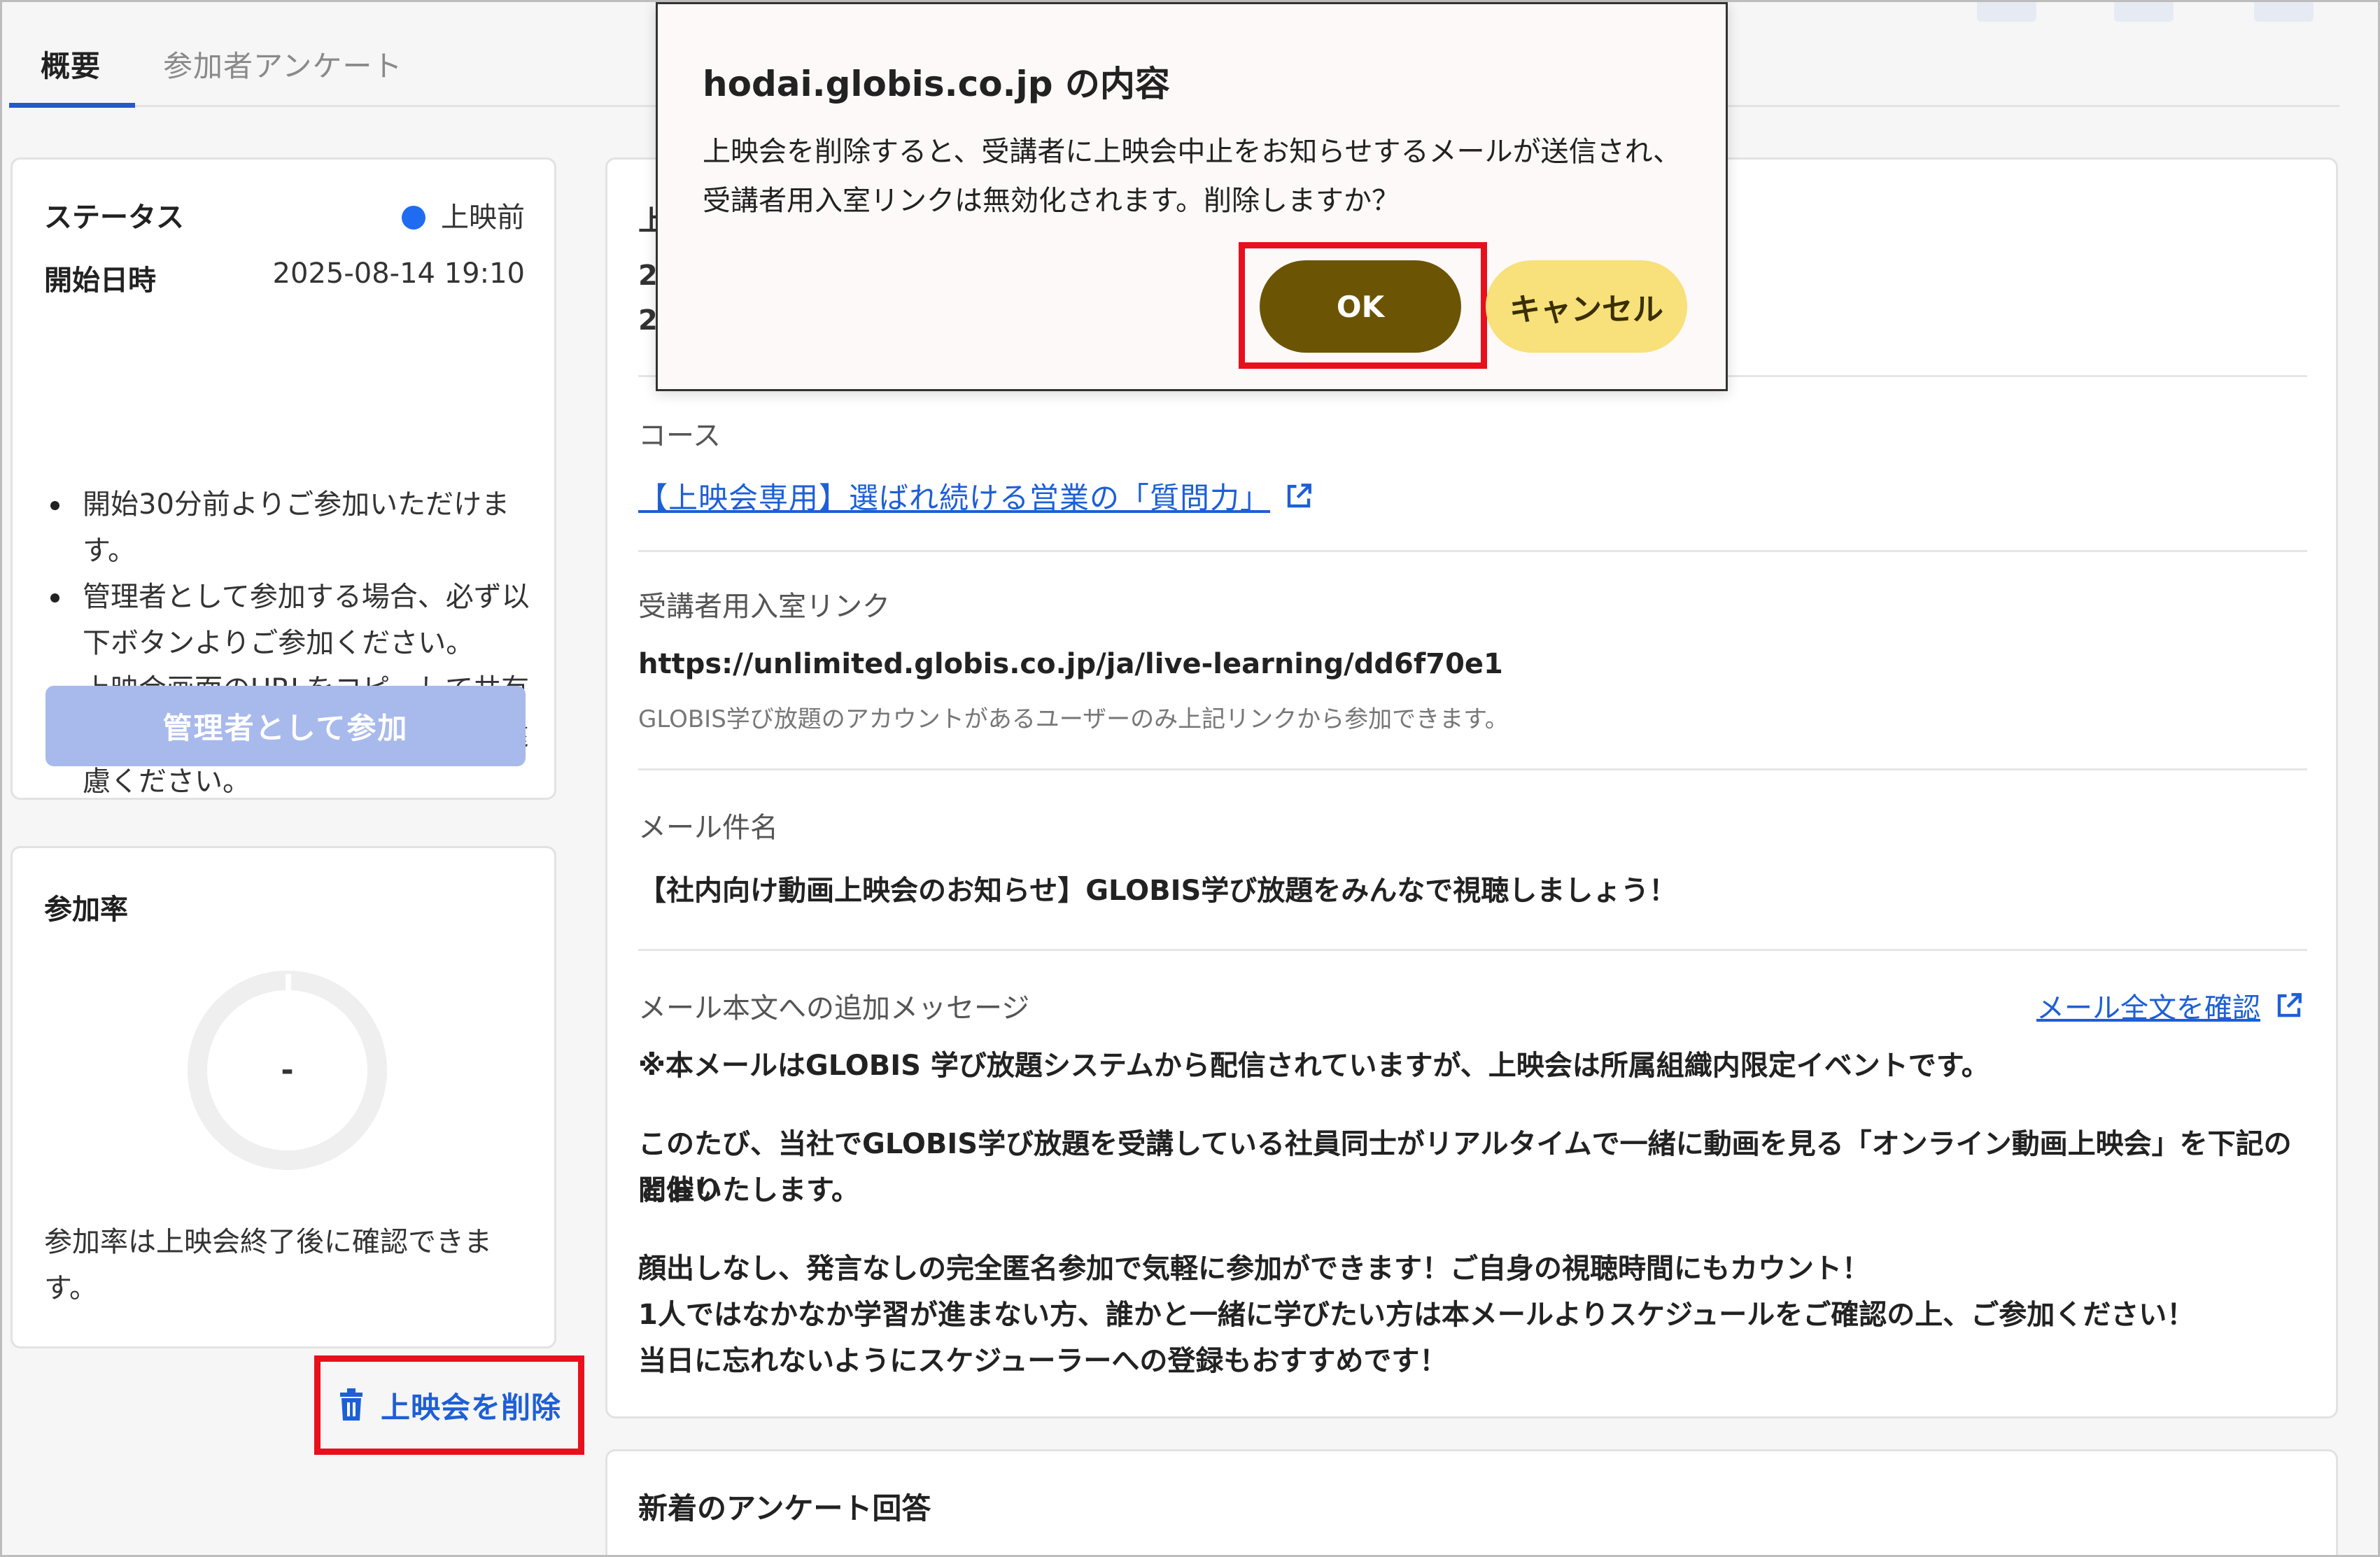 The width and height of the screenshot is (2380, 1557). Describe the element at coordinates (287, 1070) in the screenshot. I see `rate-value: -` at that location.